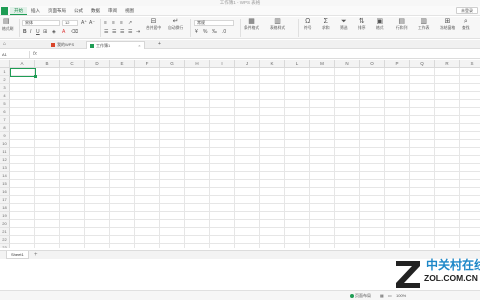 The width and height of the screenshot is (480, 300). I want to click on sort-button: ⇅ 排序, so click(362, 24).